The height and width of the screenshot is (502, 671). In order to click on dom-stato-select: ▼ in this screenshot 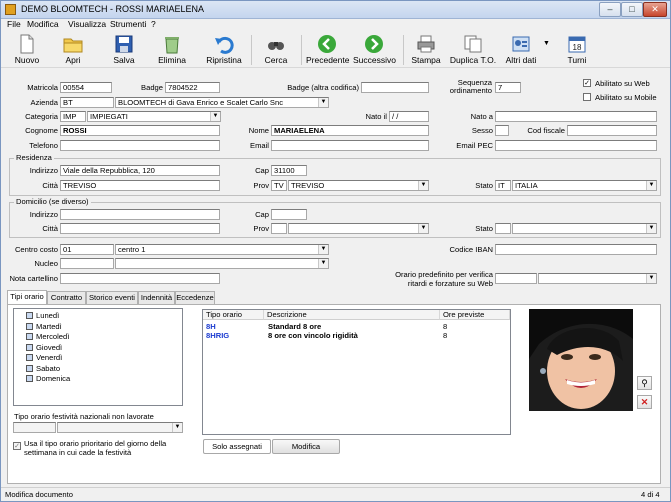, I will do `click(584, 228)`.